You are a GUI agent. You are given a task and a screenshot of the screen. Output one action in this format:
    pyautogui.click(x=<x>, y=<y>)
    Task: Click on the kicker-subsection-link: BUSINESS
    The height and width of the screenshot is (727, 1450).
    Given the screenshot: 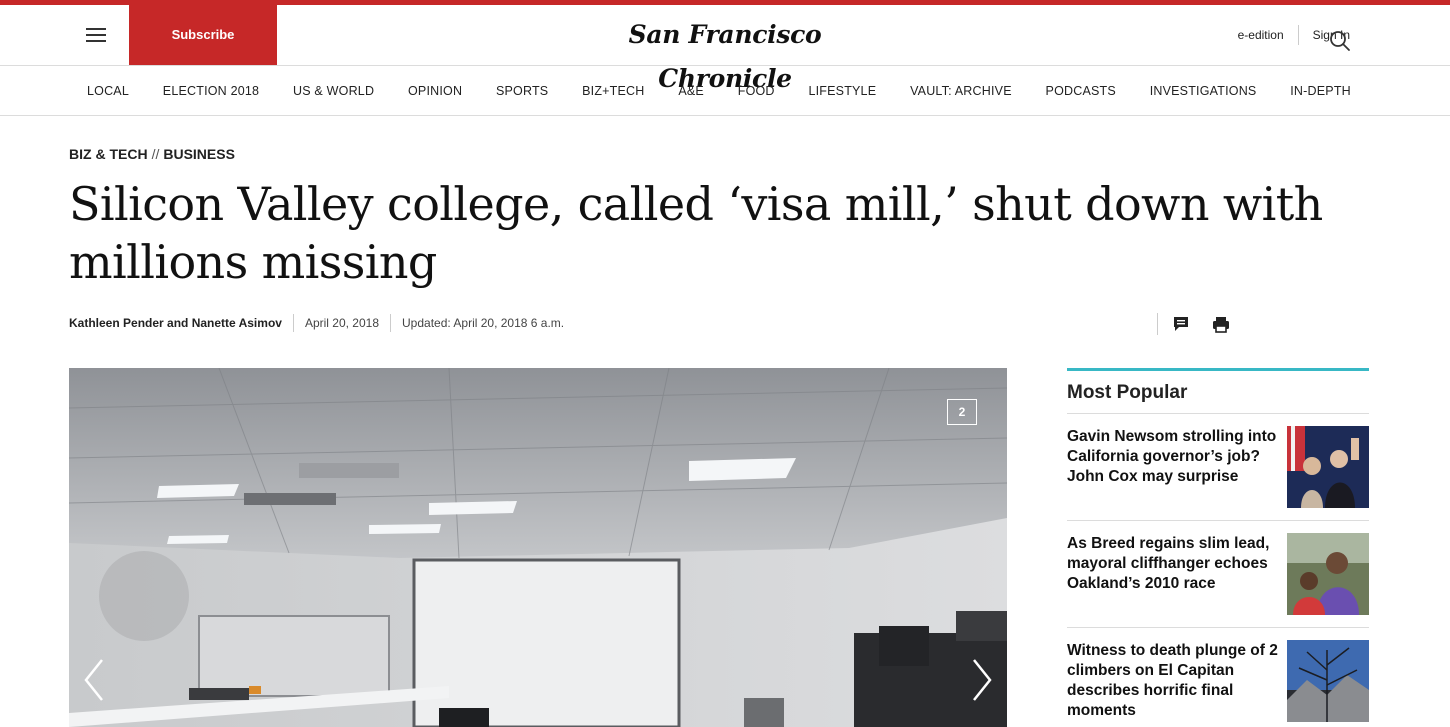 What is the action you would take?
    pyautogui.click(x=199, y=154)
    